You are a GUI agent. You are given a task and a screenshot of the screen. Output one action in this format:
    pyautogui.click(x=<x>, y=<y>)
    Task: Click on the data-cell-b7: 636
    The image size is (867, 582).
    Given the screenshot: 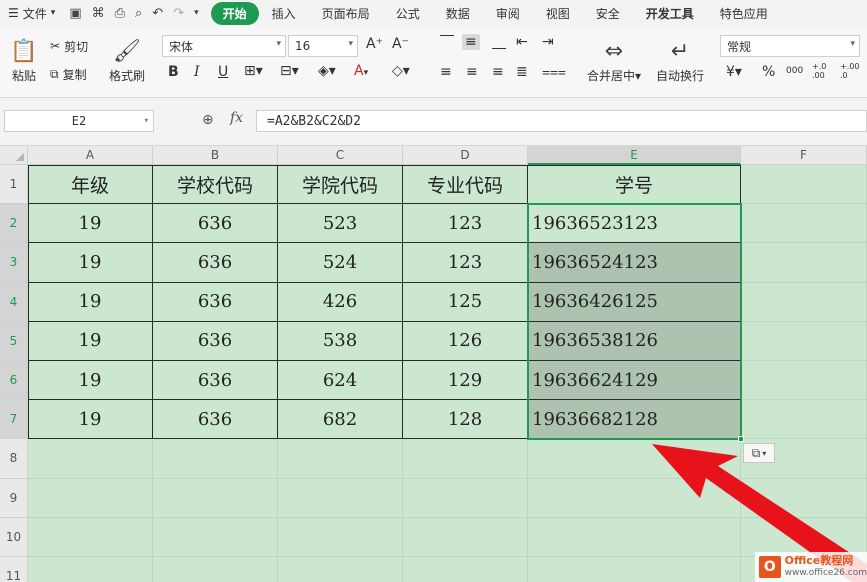 What is the action you would take?
    pyautogui.click(x=215, y=420)
    